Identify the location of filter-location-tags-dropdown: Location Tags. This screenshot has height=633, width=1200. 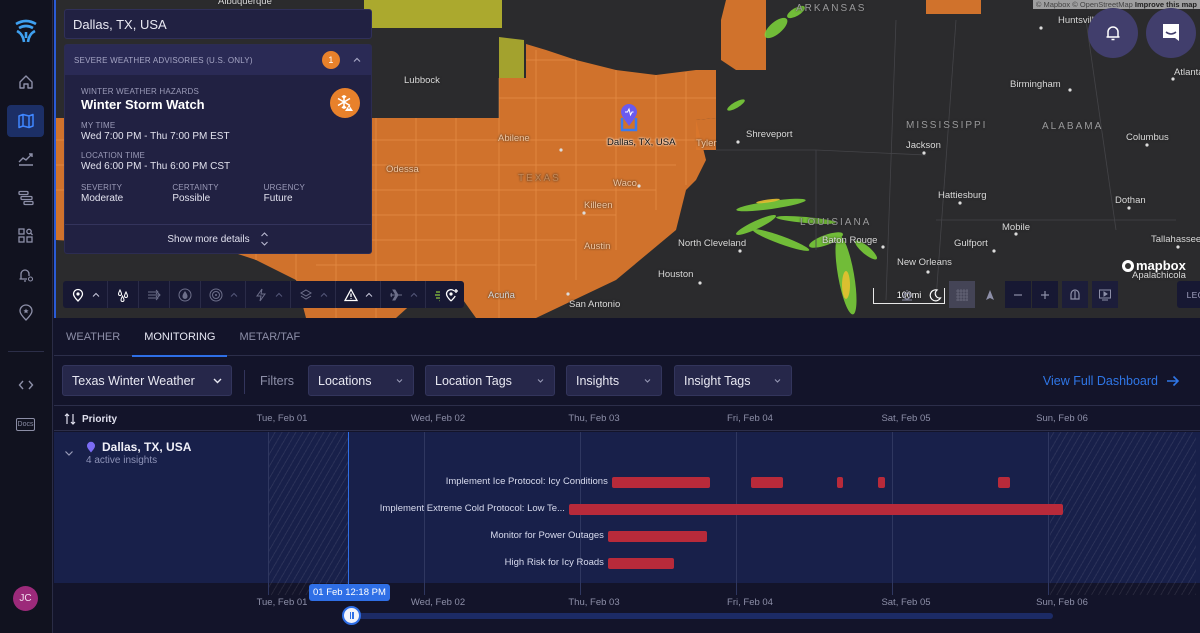
(490, 380).